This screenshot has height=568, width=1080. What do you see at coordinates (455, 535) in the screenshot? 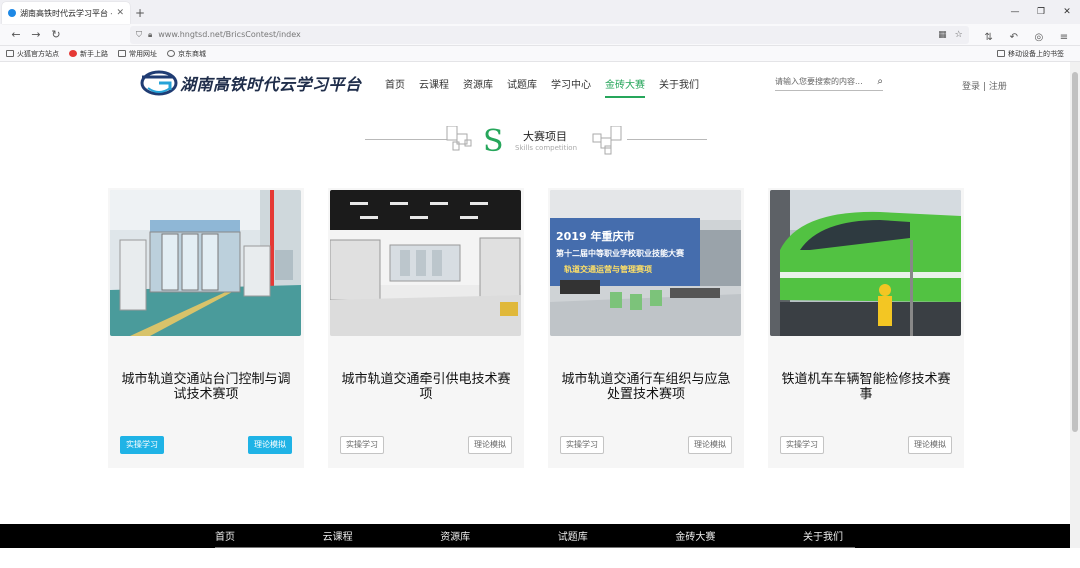
I see `footer-nav-resources: 资源库` at bounding box center [455, 535].